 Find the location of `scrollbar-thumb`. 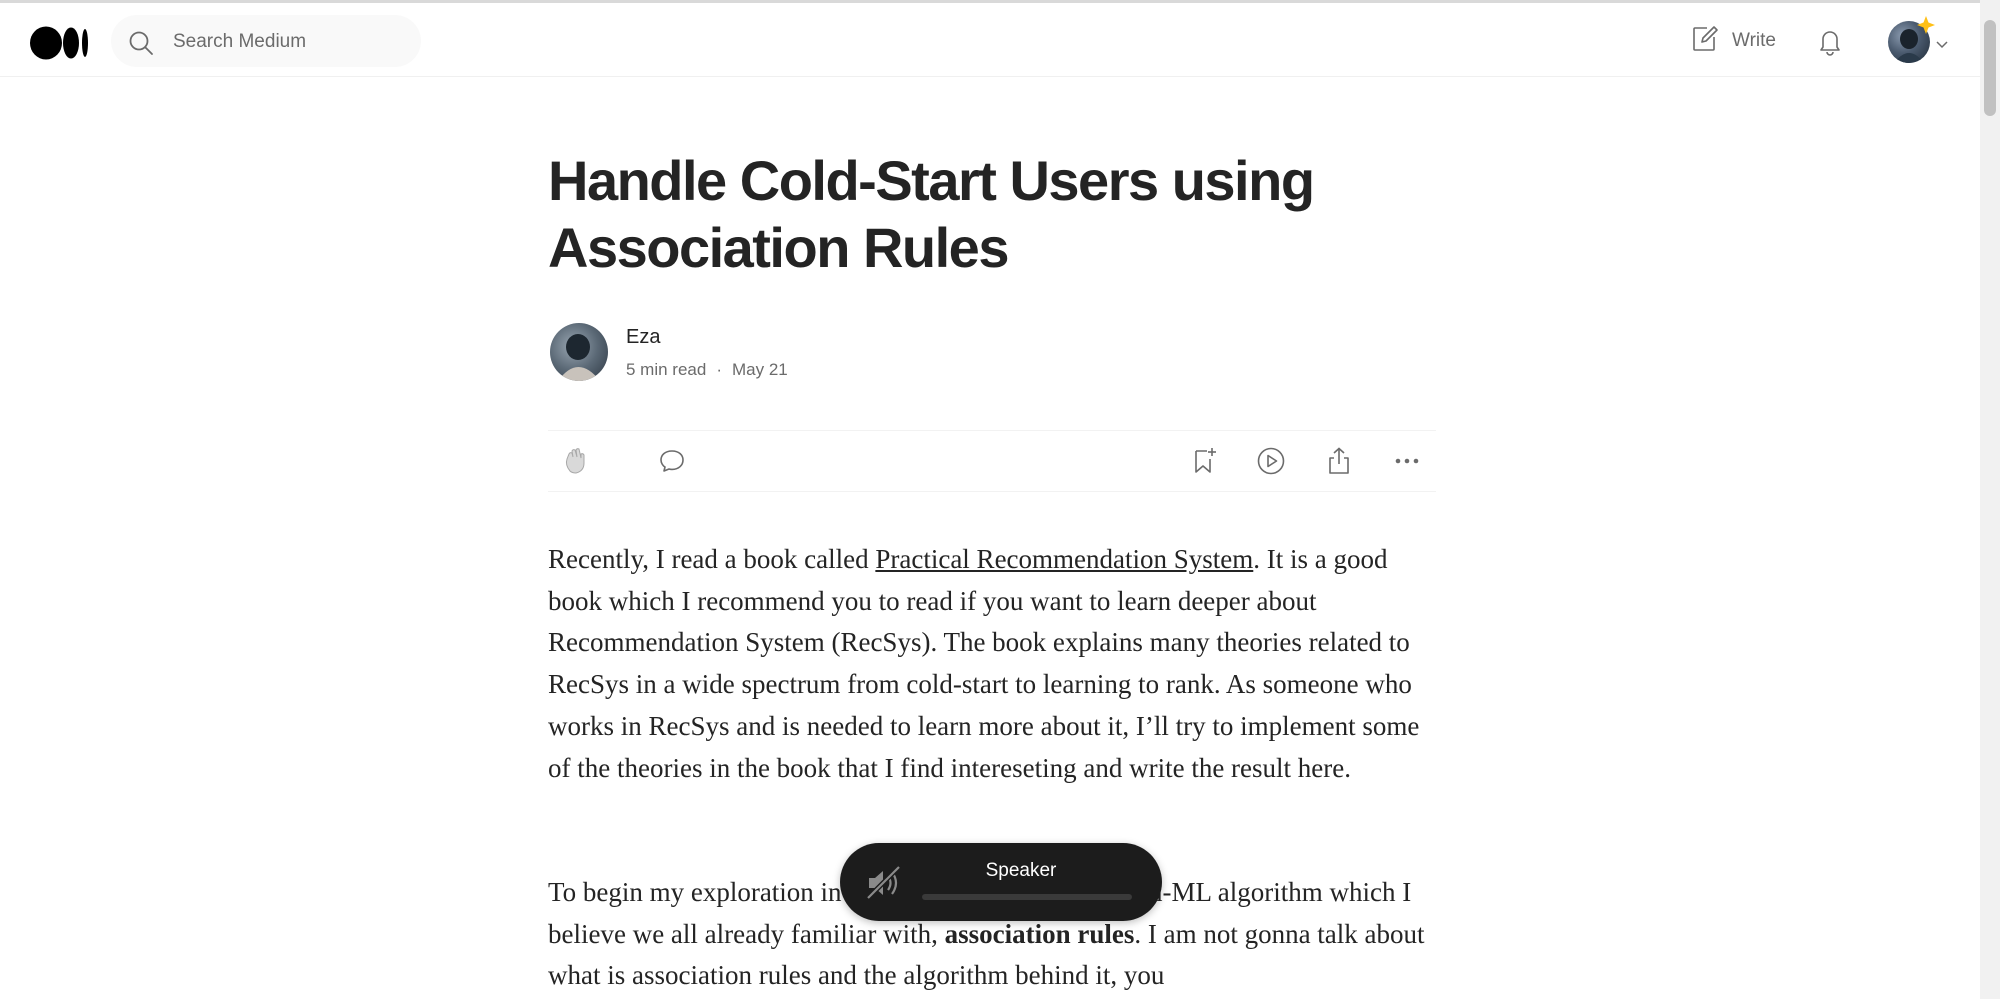

scrollbar-thumb is located at coordinates (1990, 68).